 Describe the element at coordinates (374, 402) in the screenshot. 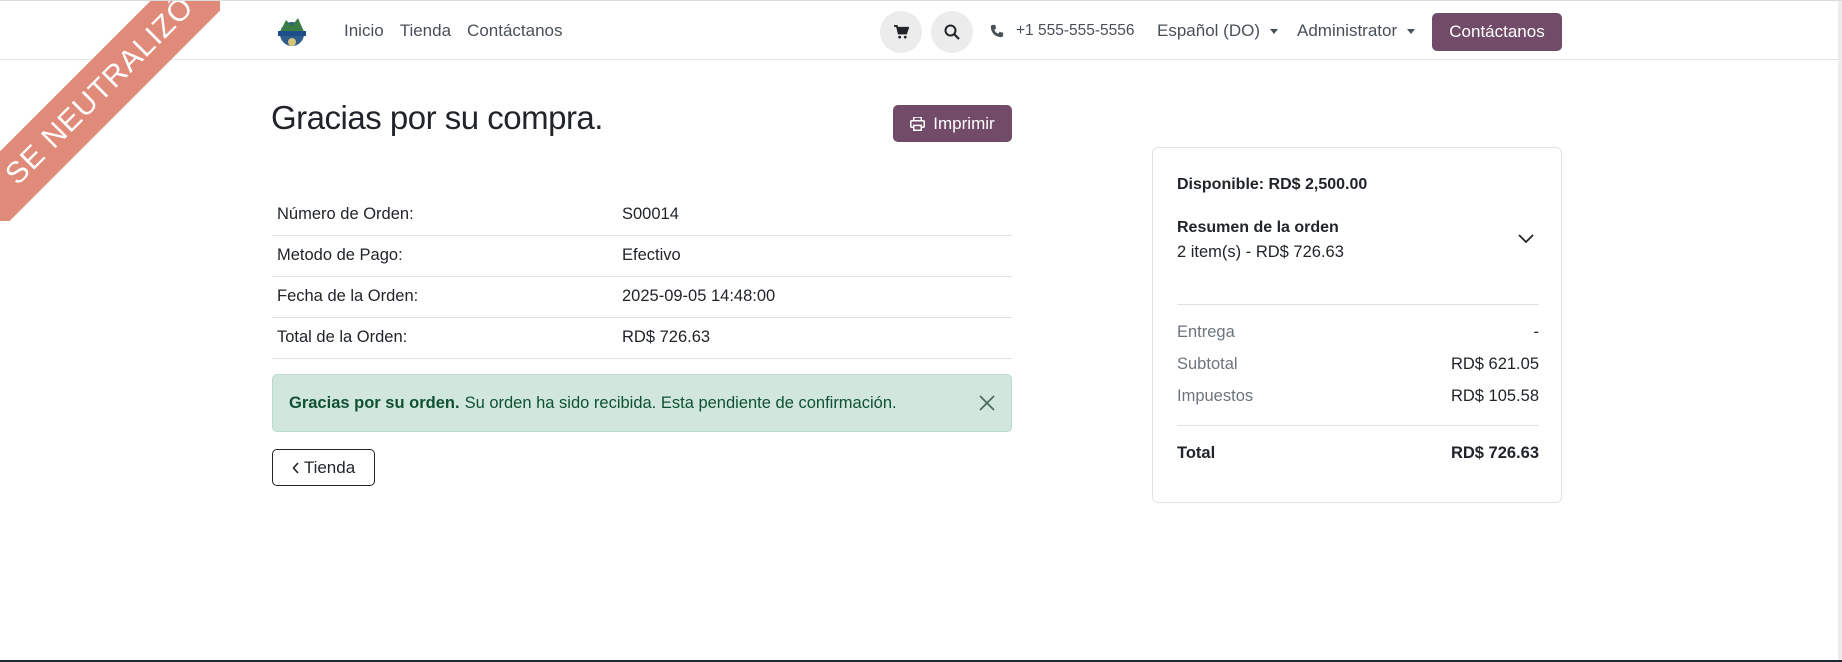

I see `alert-bold-text: Gracias por su orden.` at that location.